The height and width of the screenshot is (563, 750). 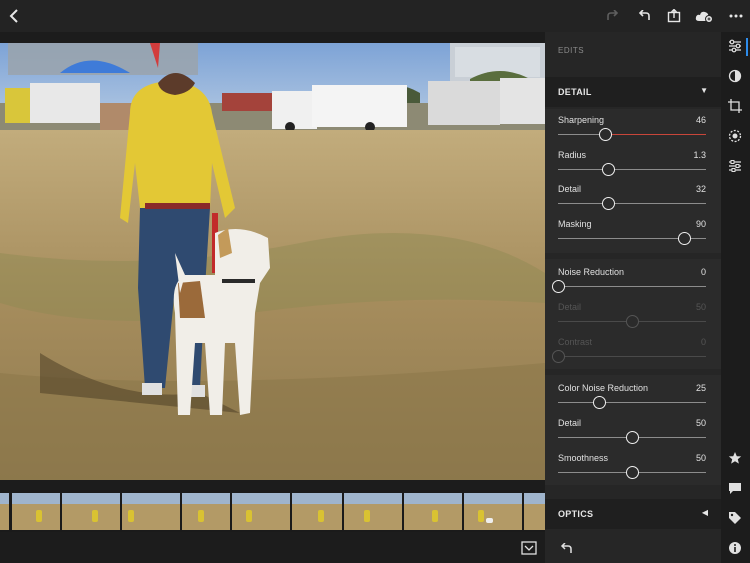 What do you see at coordinates (655, 134) in the screenshot?
I see `slider-fill` at bounding box center [655, 134].